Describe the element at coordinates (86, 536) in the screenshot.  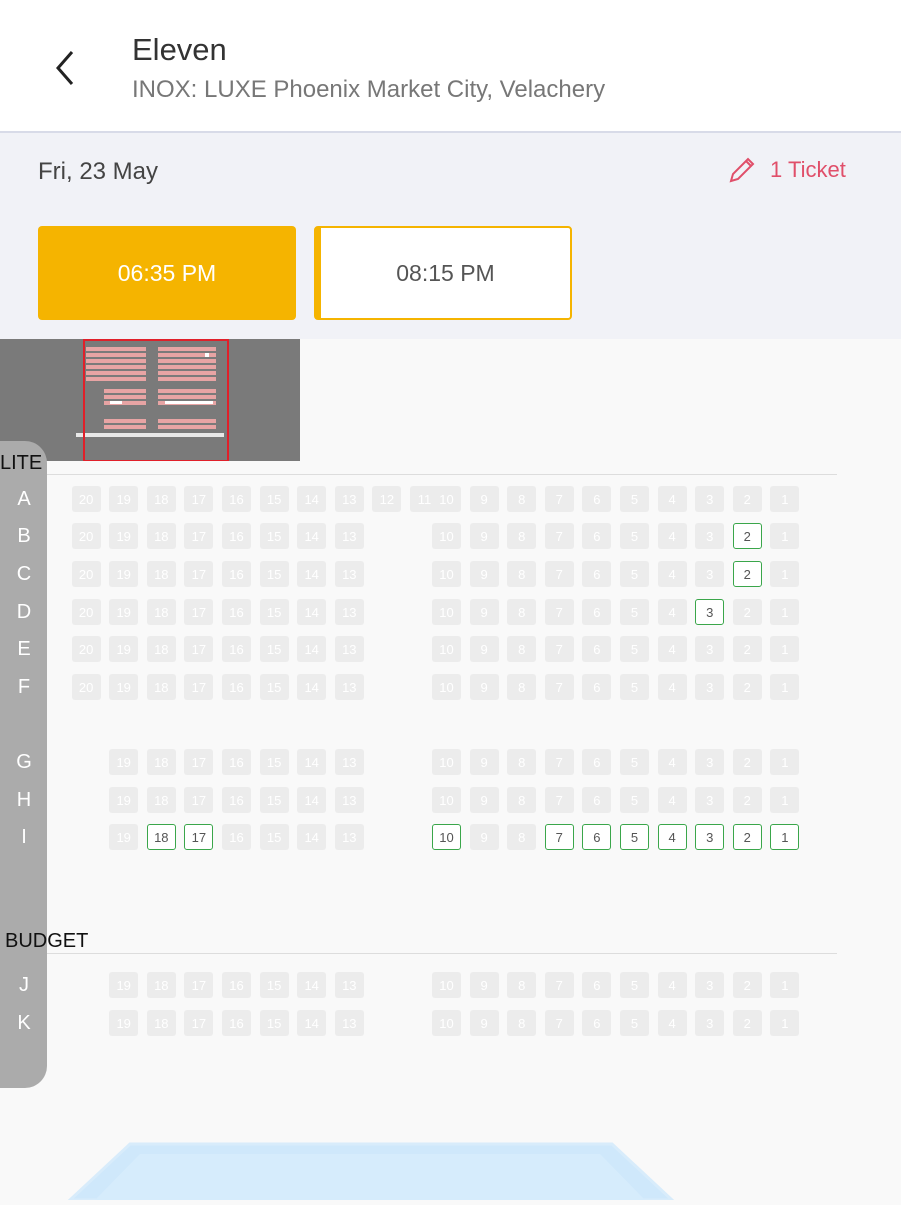
I see `seat-b20: 20` at that location.